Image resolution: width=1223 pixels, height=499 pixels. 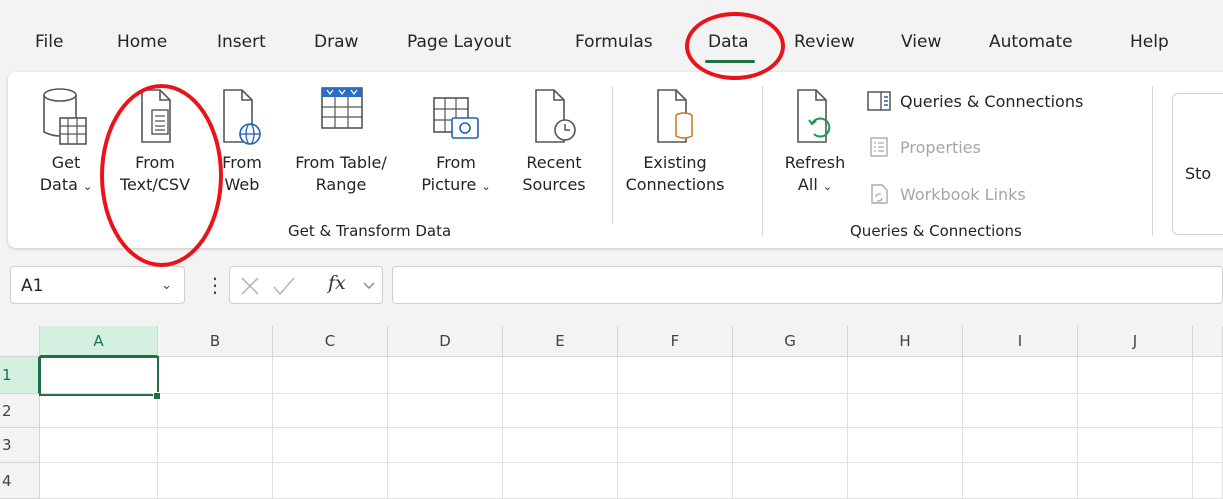 What do you see at coordinates (790, 341) in the screenshot?
I see `column-header-g: G` at bounding box center [790, 341].